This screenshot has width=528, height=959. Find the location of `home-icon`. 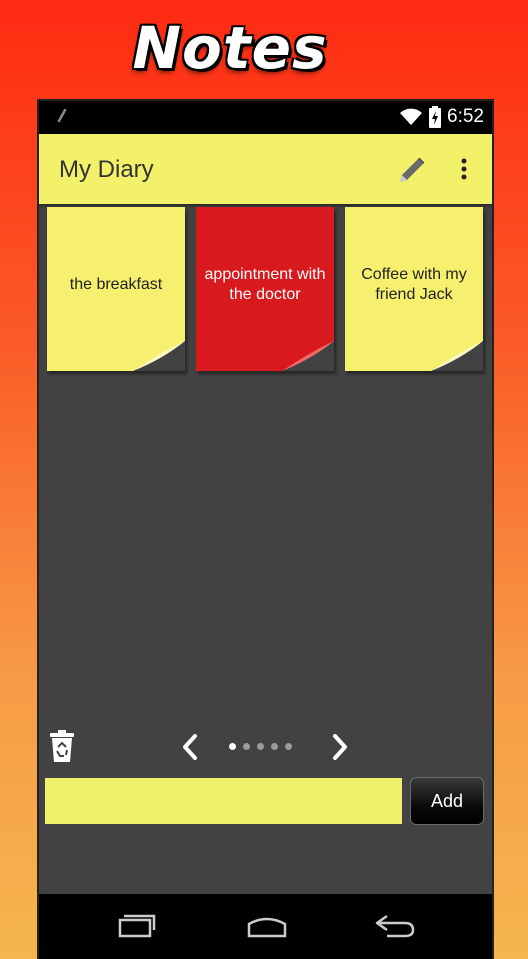

home-icon is located at coordinates (267, 926).